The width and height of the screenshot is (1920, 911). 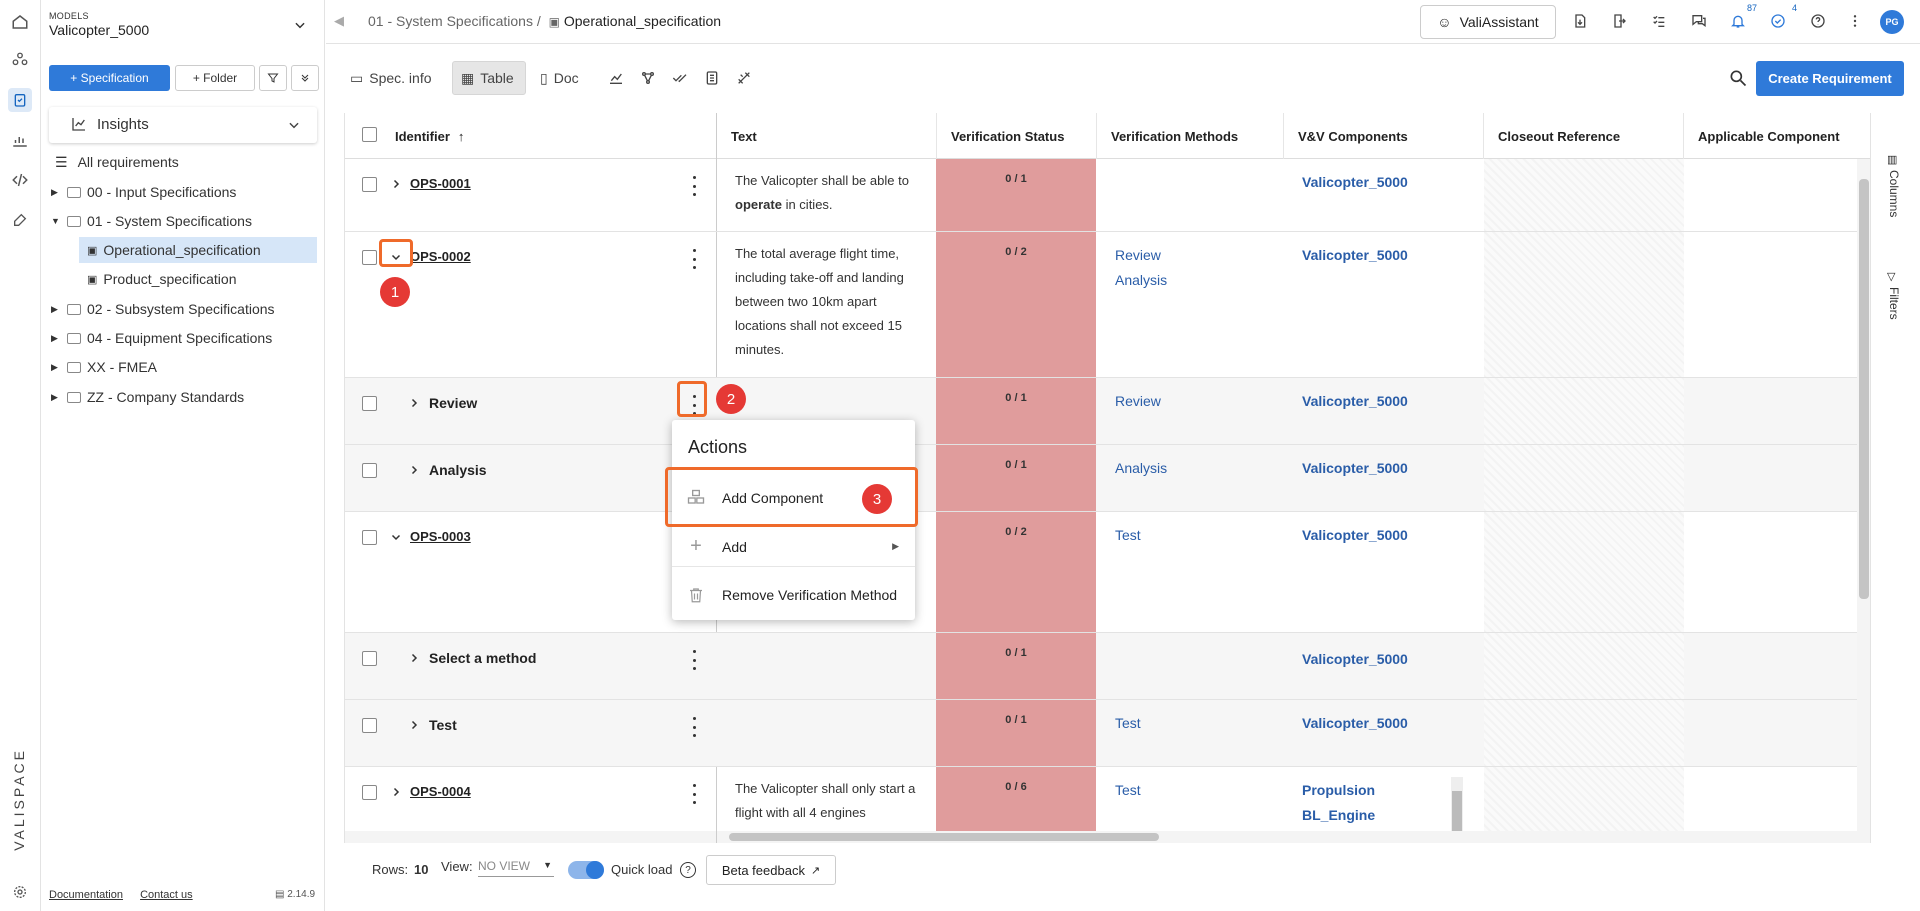 I want to click on code-icon, so click(x=20, y=180).